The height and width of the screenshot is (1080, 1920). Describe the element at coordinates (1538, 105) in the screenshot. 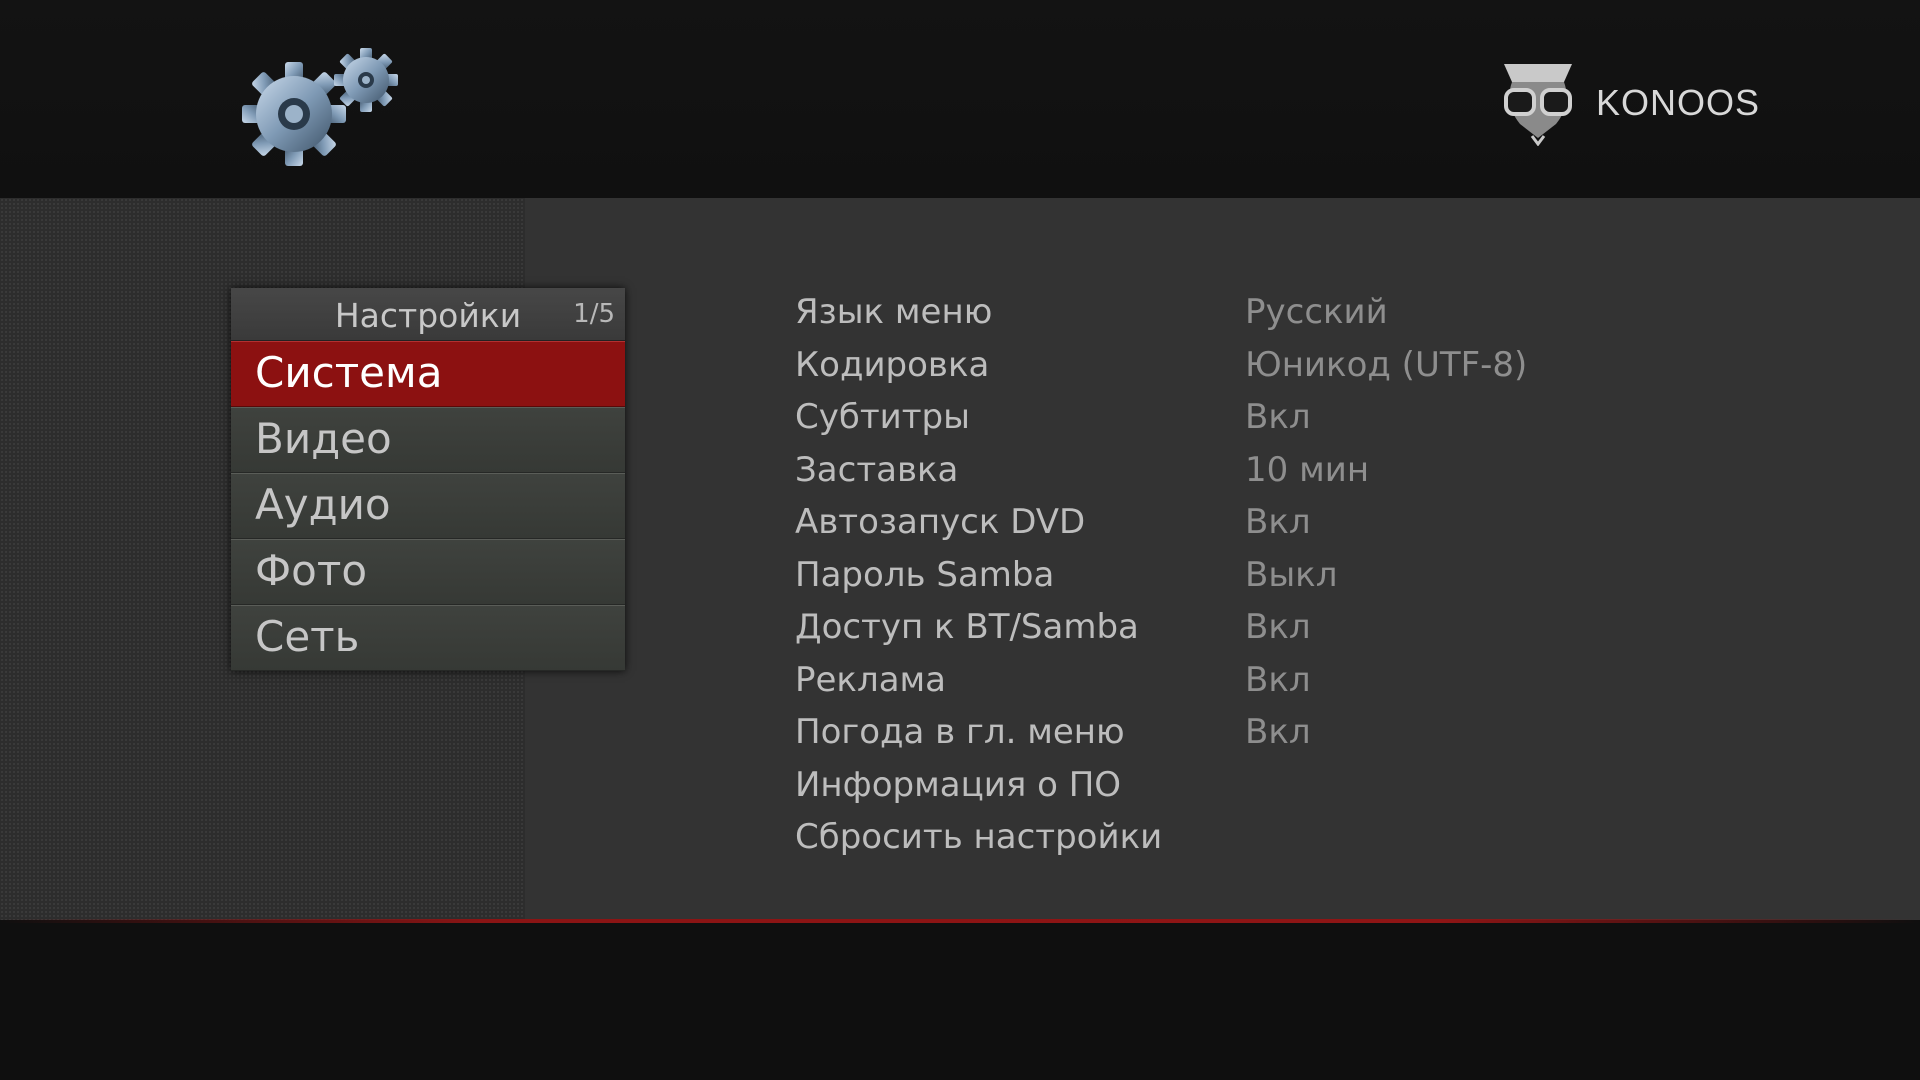

I see `owl-logo-icon` at that location.